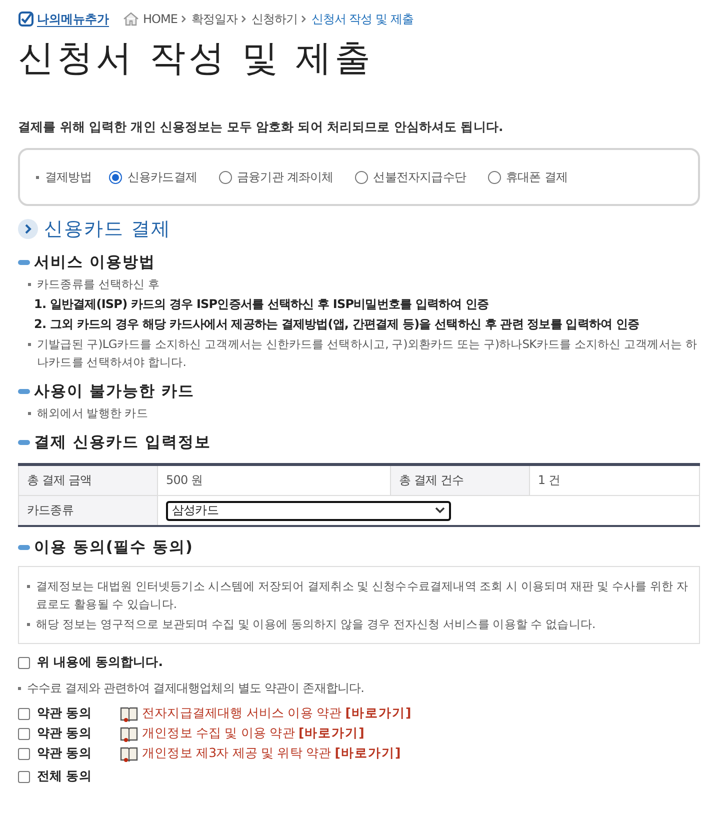 This screenshot has width=718, height=826. What do you see at coordinates (337, 324) in the screenshot?
I see `step-text: 2. 그외 카드의 경우 해당 카드사에서 제공하는 결제방법(앱, 간편결제 등)을 선택하신 후 관련 정보를 입력하여 인증` at bounding box center [337, 324].